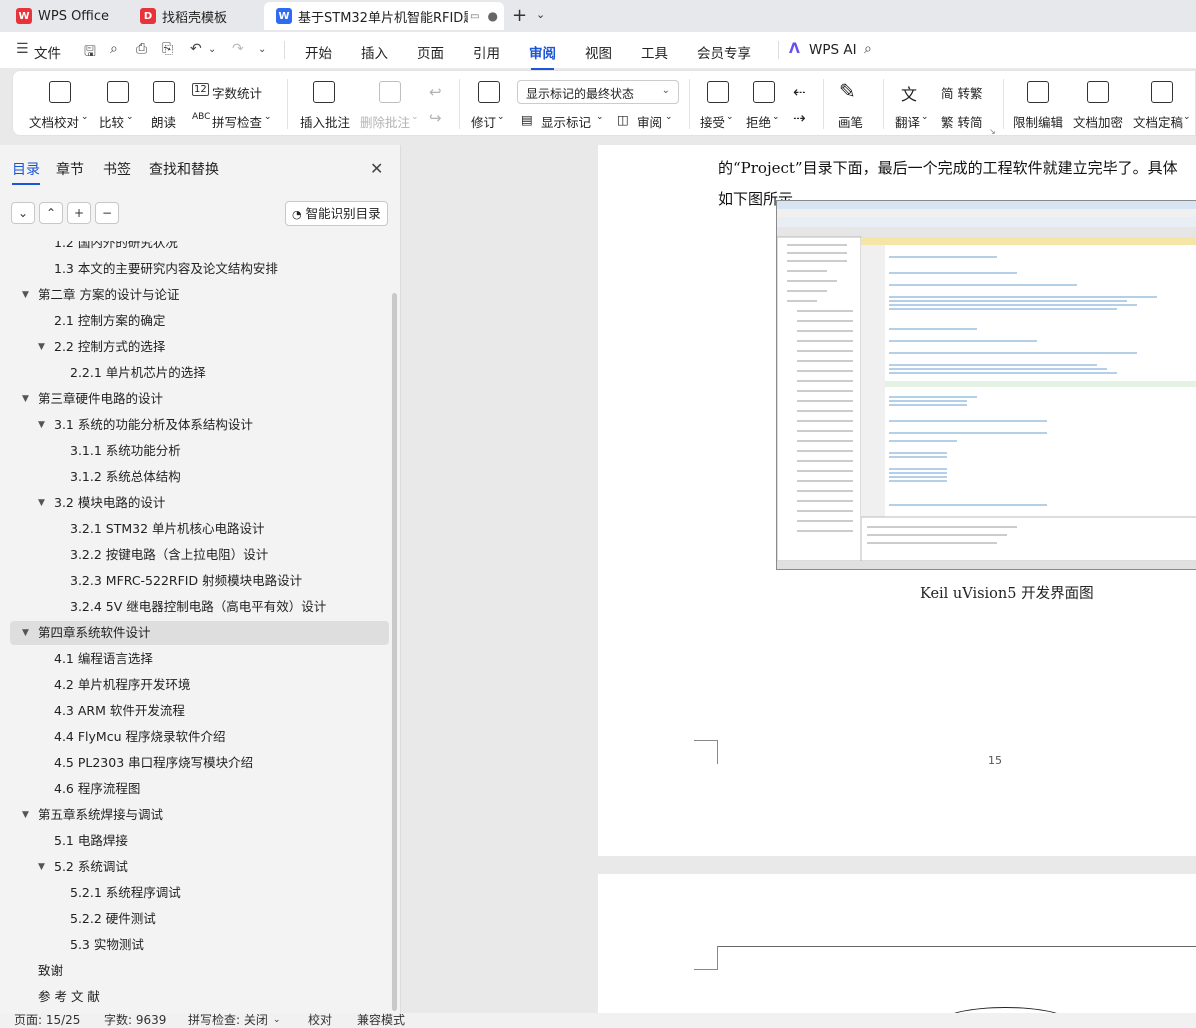 Image resolution: width=1196 pixels, height=1028 pixels. Describe the element at coordinates (184, 169) in the screenshot. I see `tab-find-replace: 查找和替换` at that location.